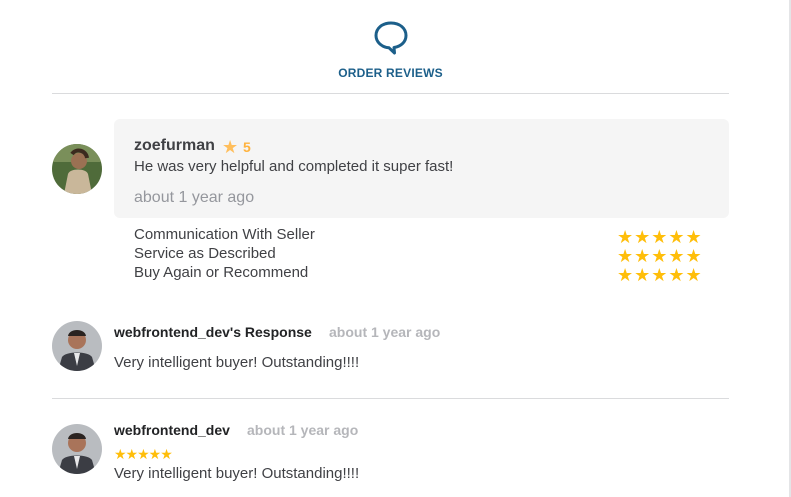  Describe the element at coordinates (205, 253) in the screenshot. I see `criteria-label: Service as Described` at that location.